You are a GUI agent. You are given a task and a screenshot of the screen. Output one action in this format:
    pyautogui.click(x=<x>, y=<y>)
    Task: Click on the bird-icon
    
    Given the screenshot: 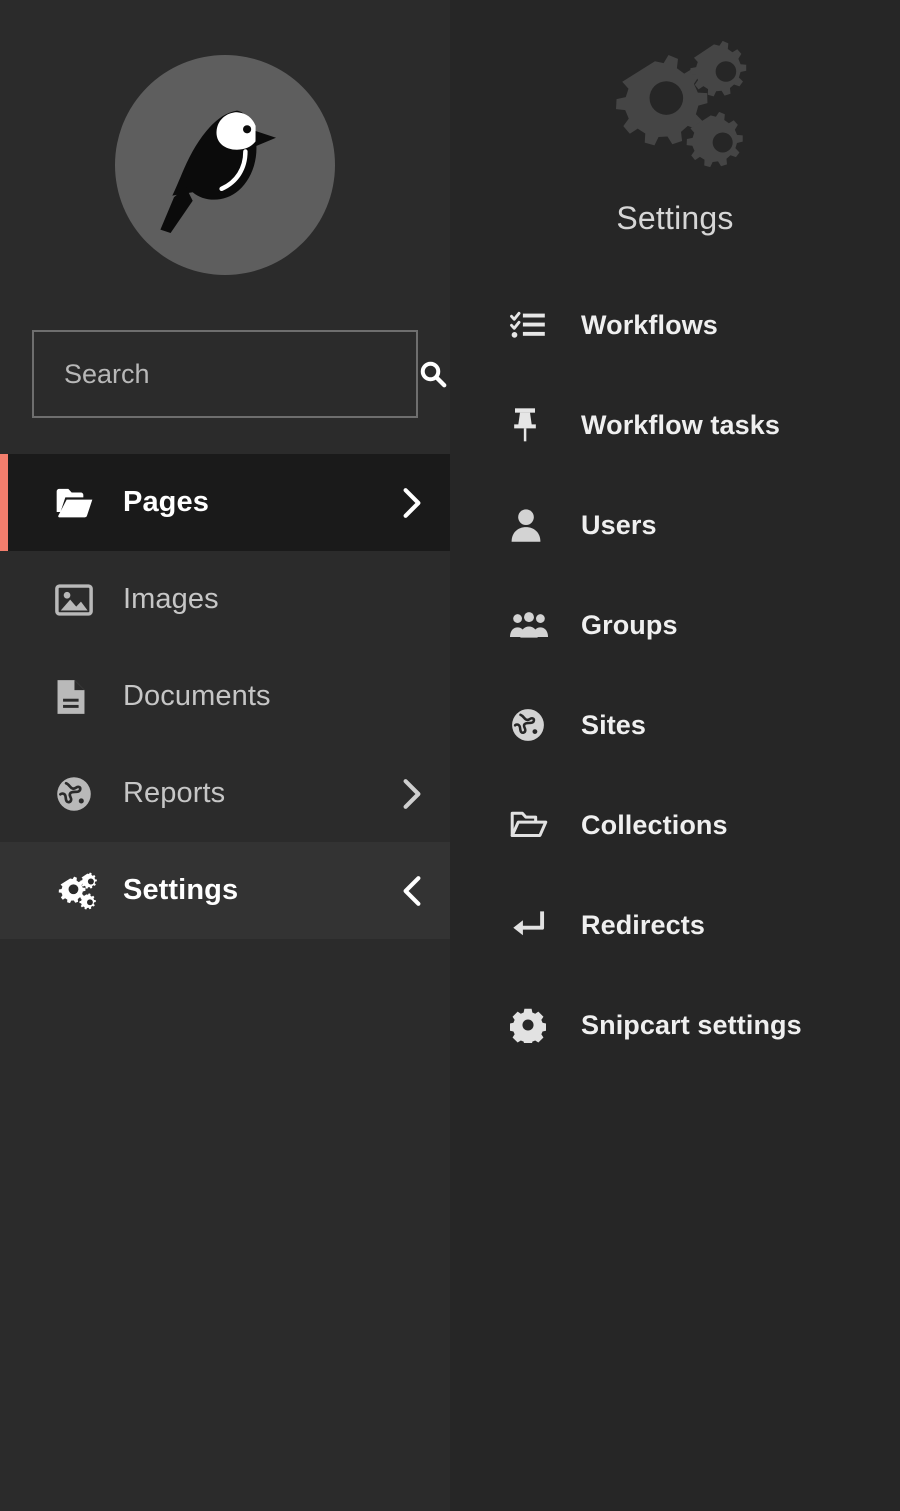 What is the action you would take?
    pyautogui.click(x=218, y=171)
    